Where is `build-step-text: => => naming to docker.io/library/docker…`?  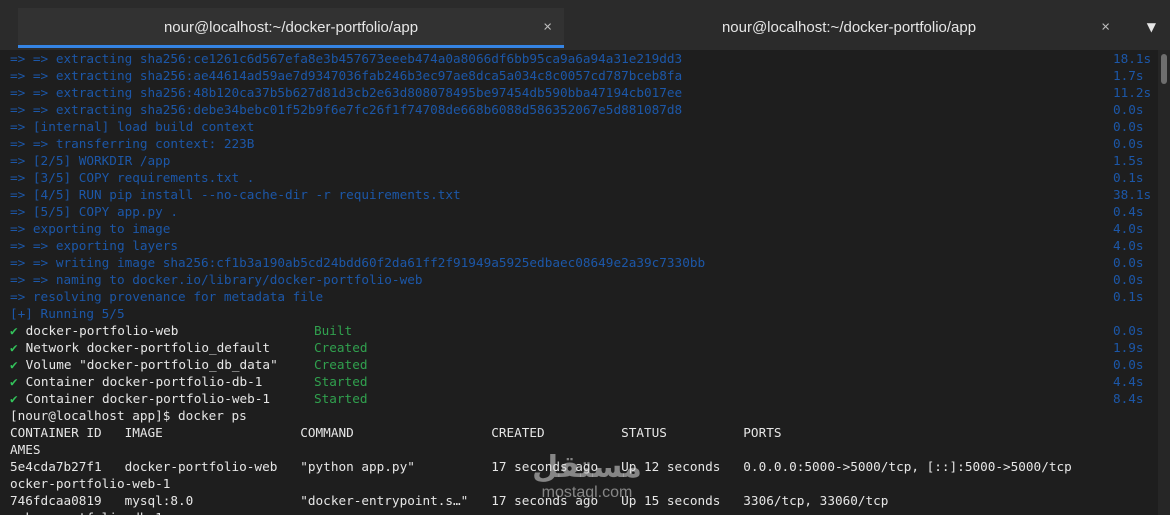 build-step-text: => => naming to docker.io/library/docker… is located at coordinates (216, 279).